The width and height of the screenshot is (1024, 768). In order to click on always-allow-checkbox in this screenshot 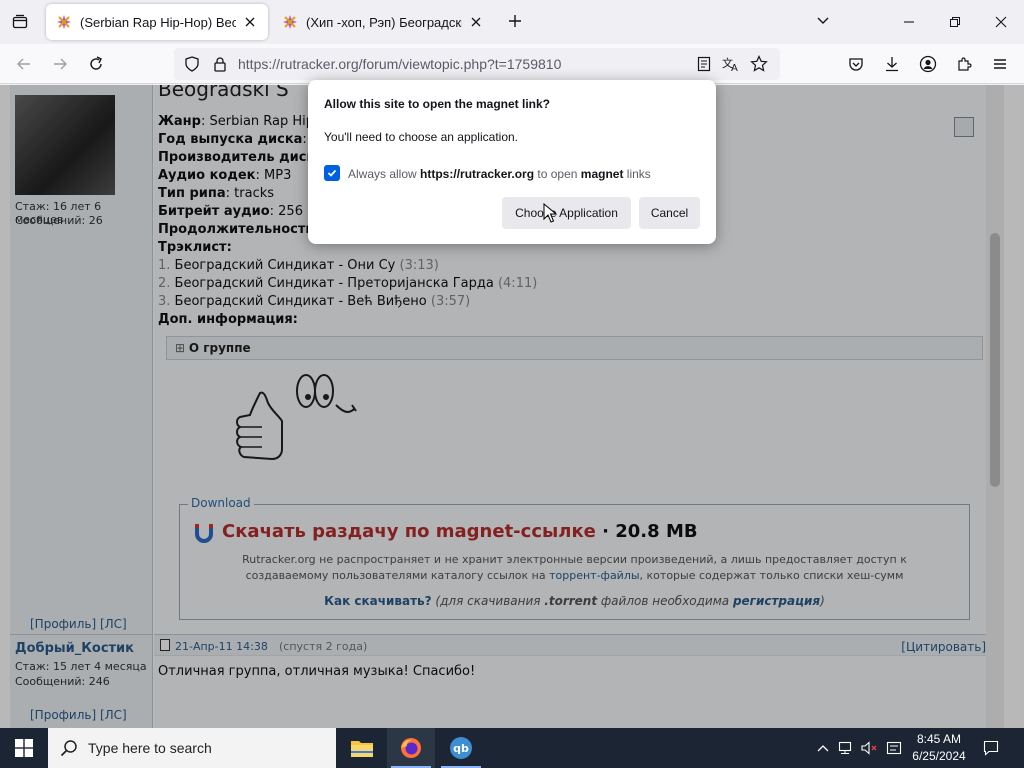, I will do `click(332, 173)`.